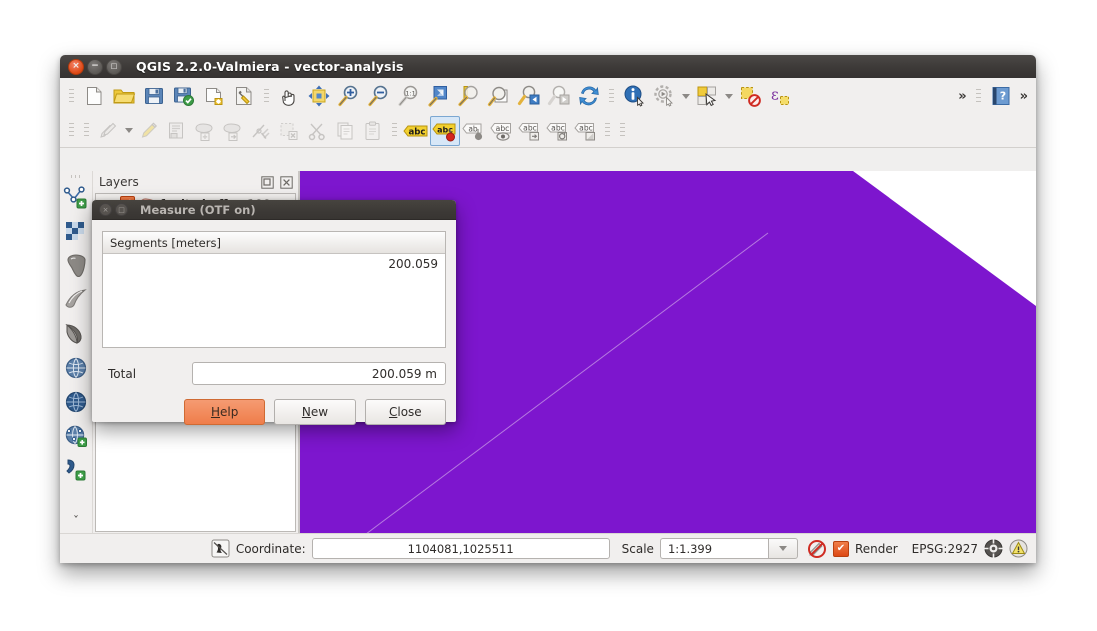 The image size is (1097, 631). Describe the element at coordinates (71, 96) in the screenshot. I see `toolbar-grip-file` at that location.